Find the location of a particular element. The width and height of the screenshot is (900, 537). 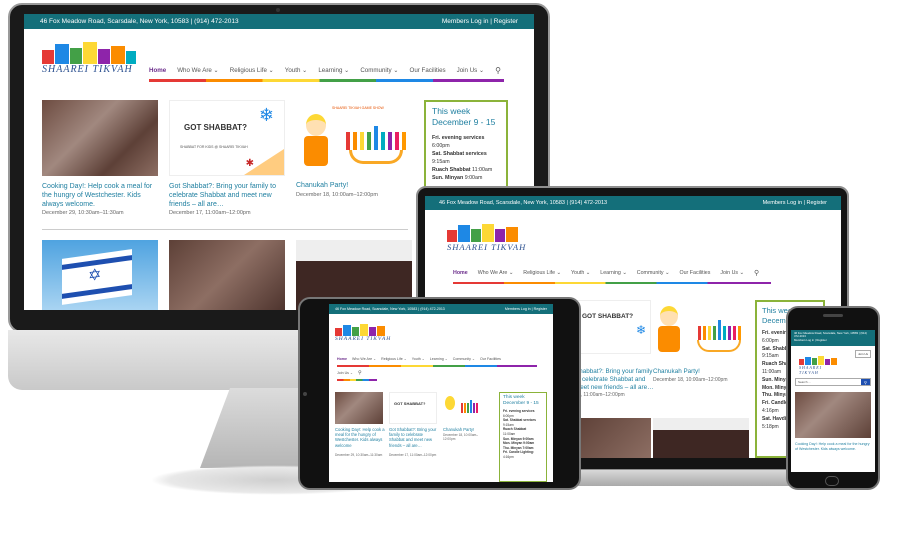

site-logo: SHAAREI TIKVAH is located at coordinates (89, 58).